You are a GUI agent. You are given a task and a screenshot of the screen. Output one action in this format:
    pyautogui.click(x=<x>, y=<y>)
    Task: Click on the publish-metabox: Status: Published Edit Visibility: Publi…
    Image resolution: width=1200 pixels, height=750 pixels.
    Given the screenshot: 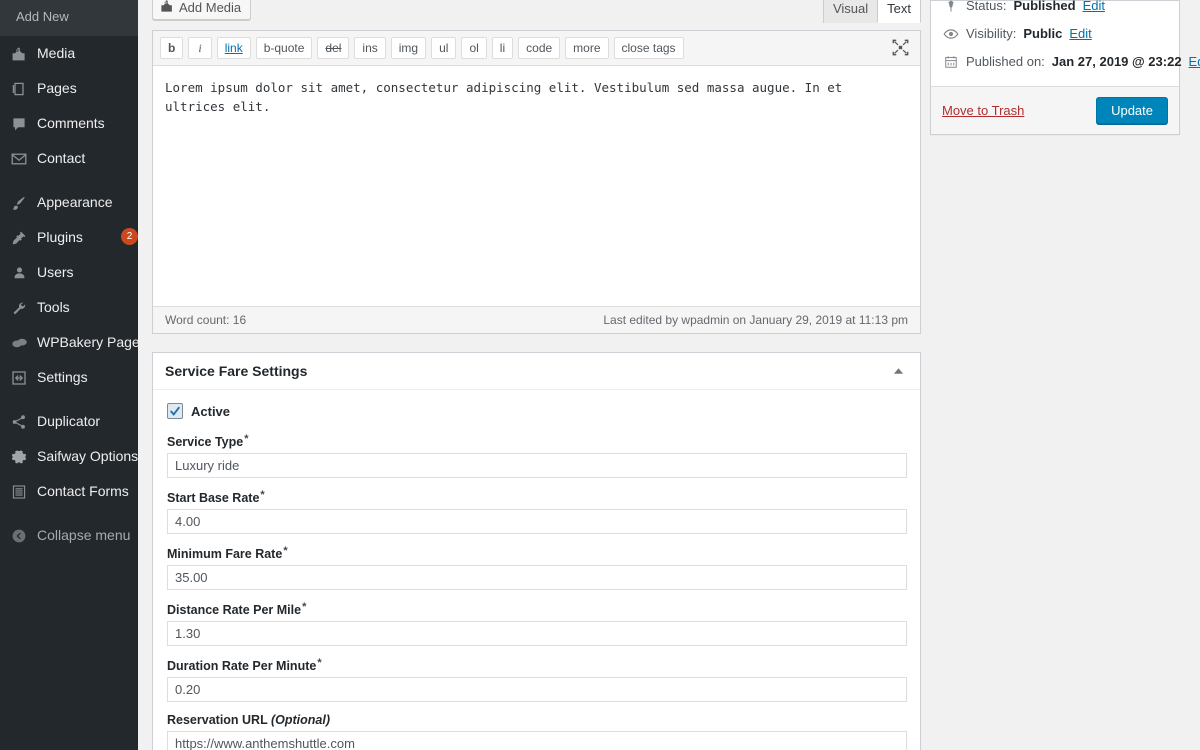 What is the action you would take?
    pyautogui.click(x=1065, y=67)
    